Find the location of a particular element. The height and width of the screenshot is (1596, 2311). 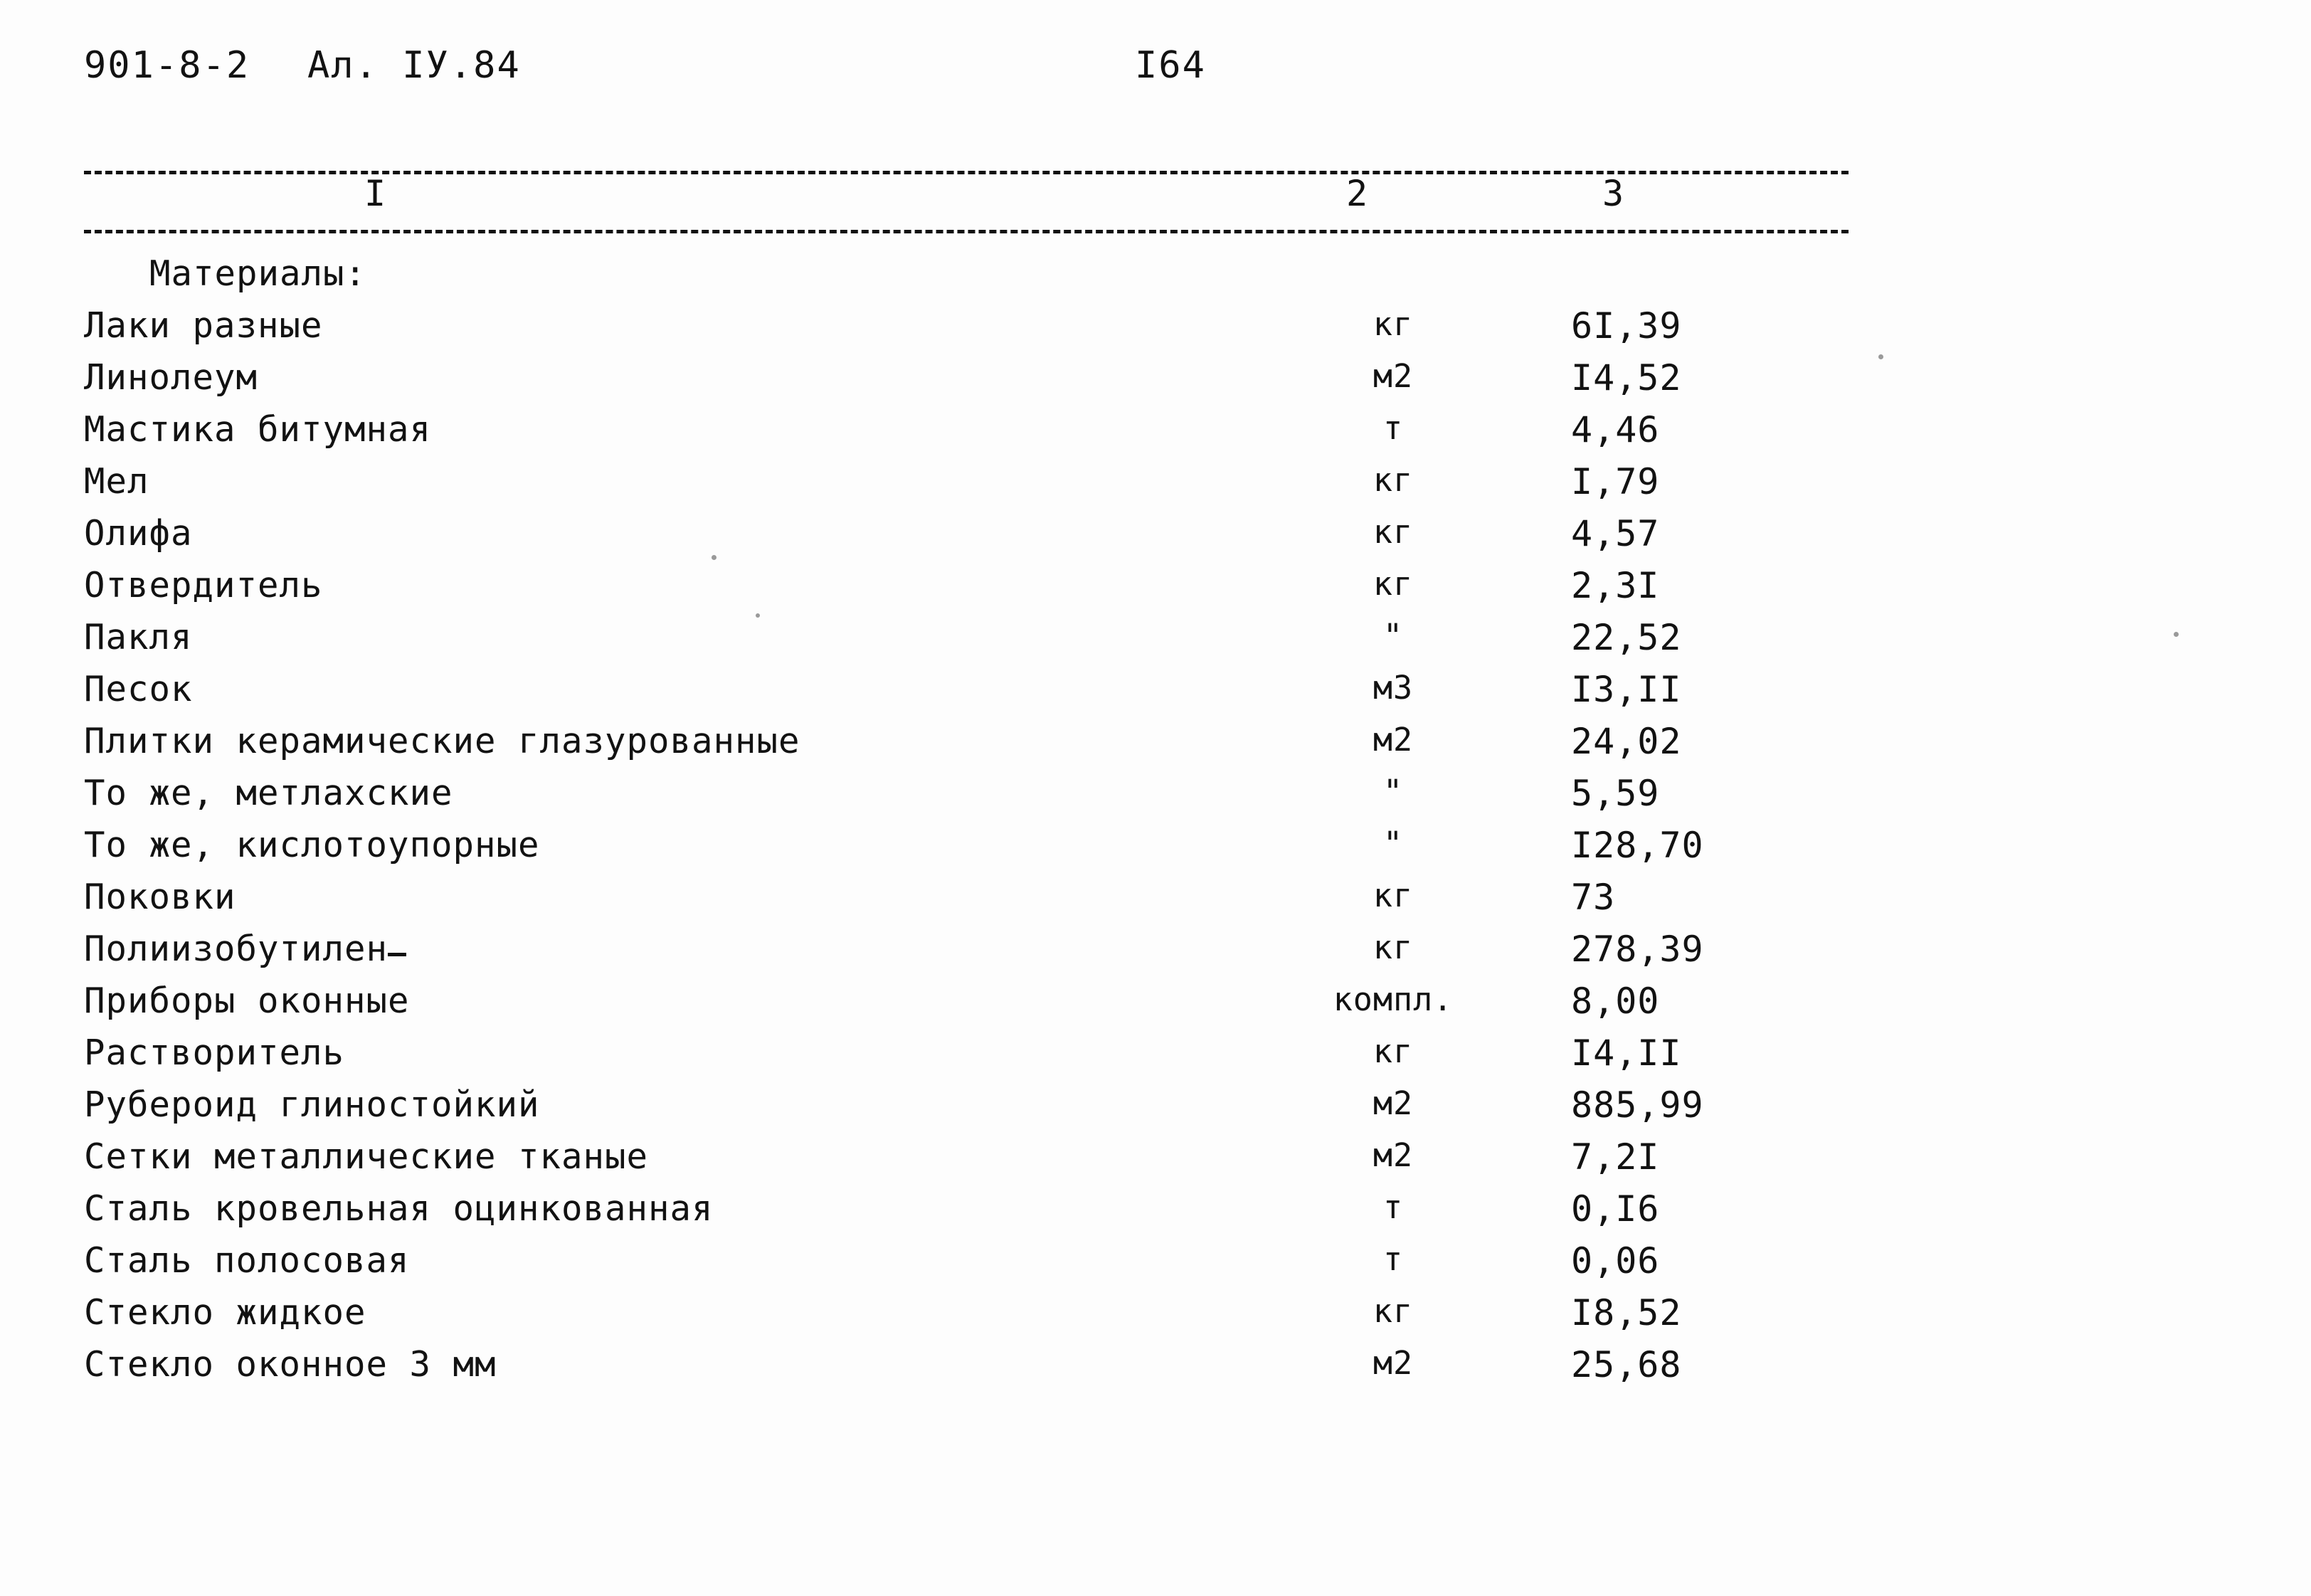

material-quantity: 8,00 is located at coordinates (1615, 1002).